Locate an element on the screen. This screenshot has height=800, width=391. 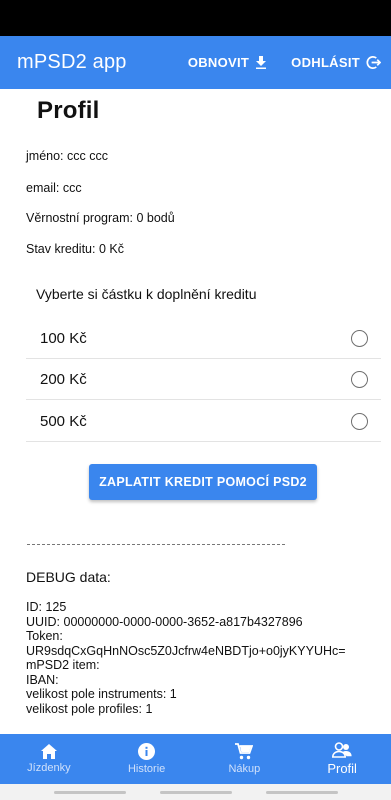
debug-line: velikost pole instruments: 1 is located at coordinates (101, 694).